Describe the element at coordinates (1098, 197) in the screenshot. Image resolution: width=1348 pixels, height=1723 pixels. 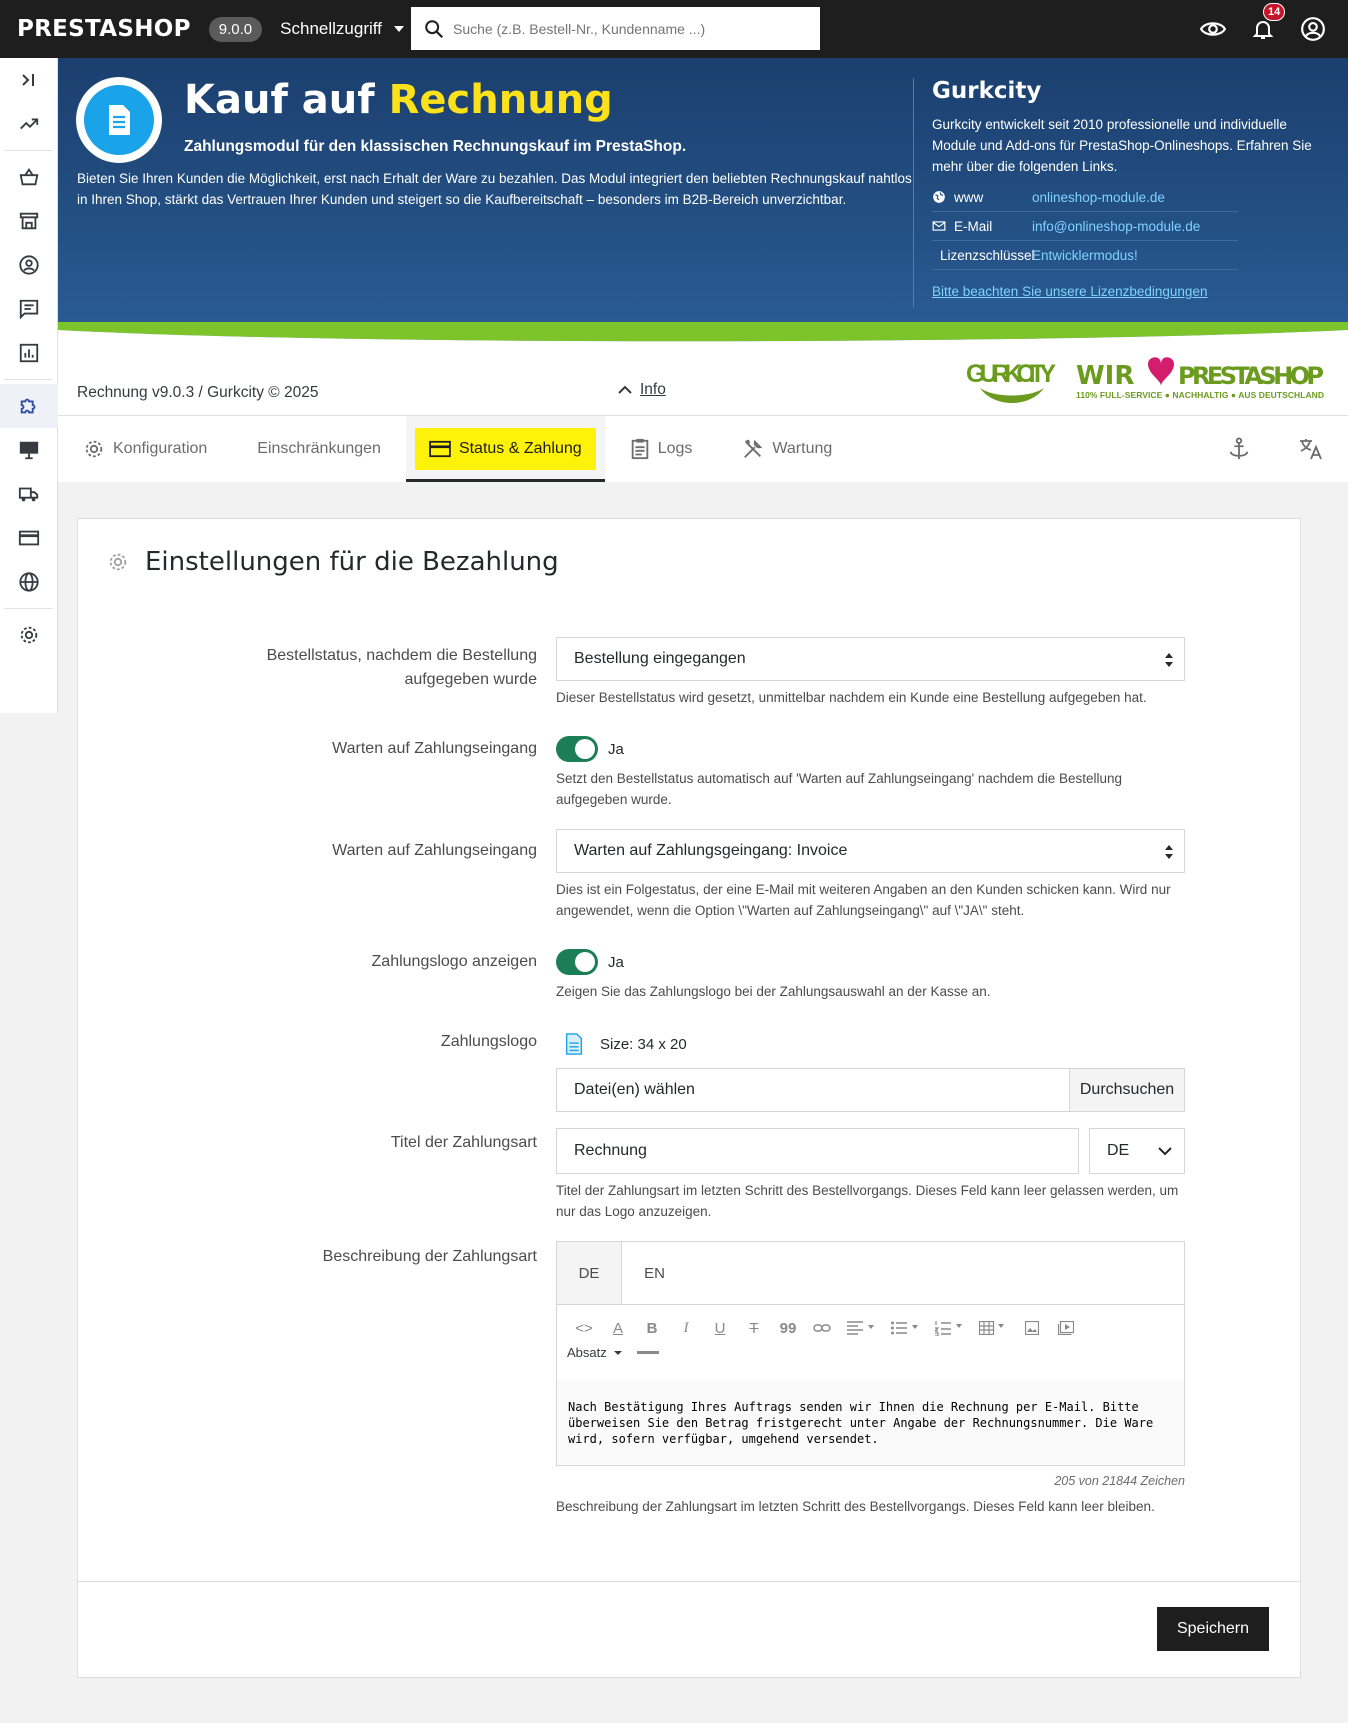
I see `website-link: onlineshop-module.de` at that location.